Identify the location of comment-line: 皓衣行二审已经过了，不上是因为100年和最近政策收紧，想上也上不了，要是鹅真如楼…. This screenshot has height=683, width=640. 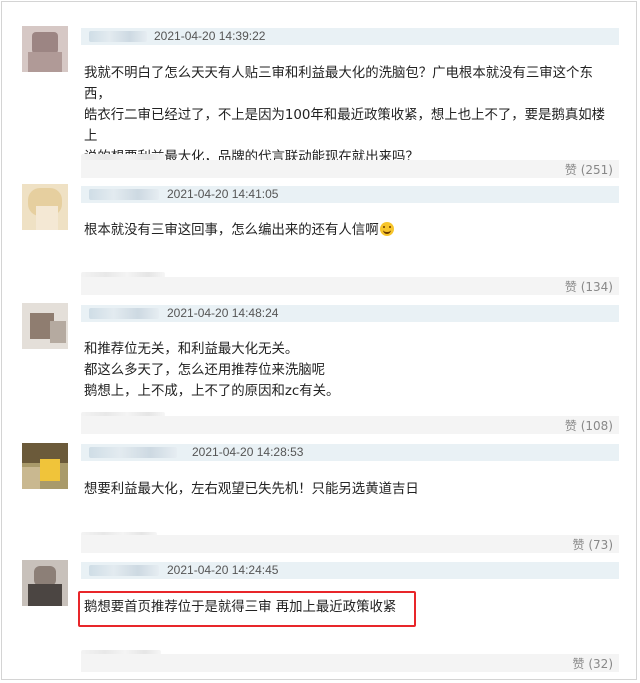
(345, 126).